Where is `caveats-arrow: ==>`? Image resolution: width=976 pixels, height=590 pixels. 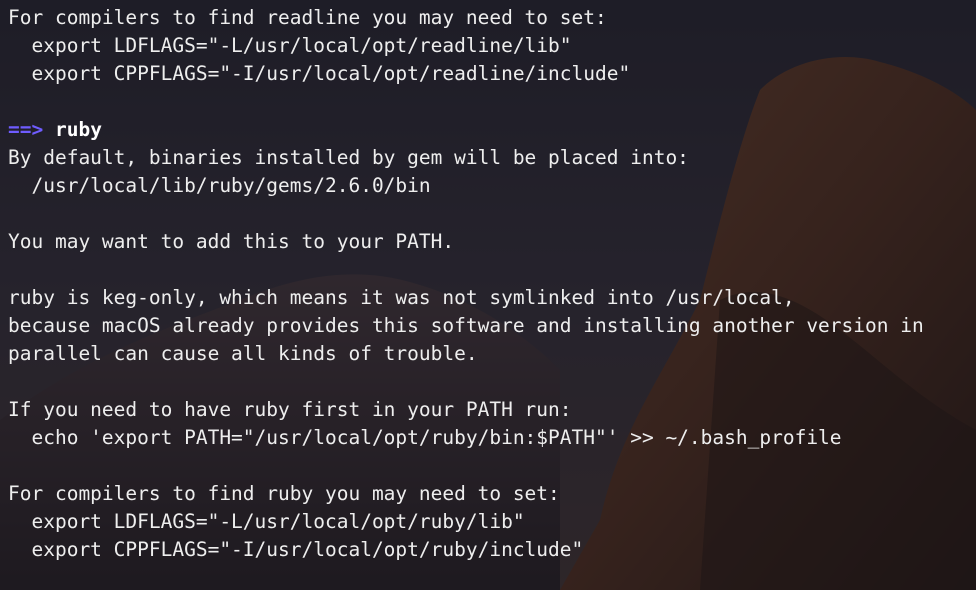 caveats-arrow: ==> is located at coordinates (26, 129).